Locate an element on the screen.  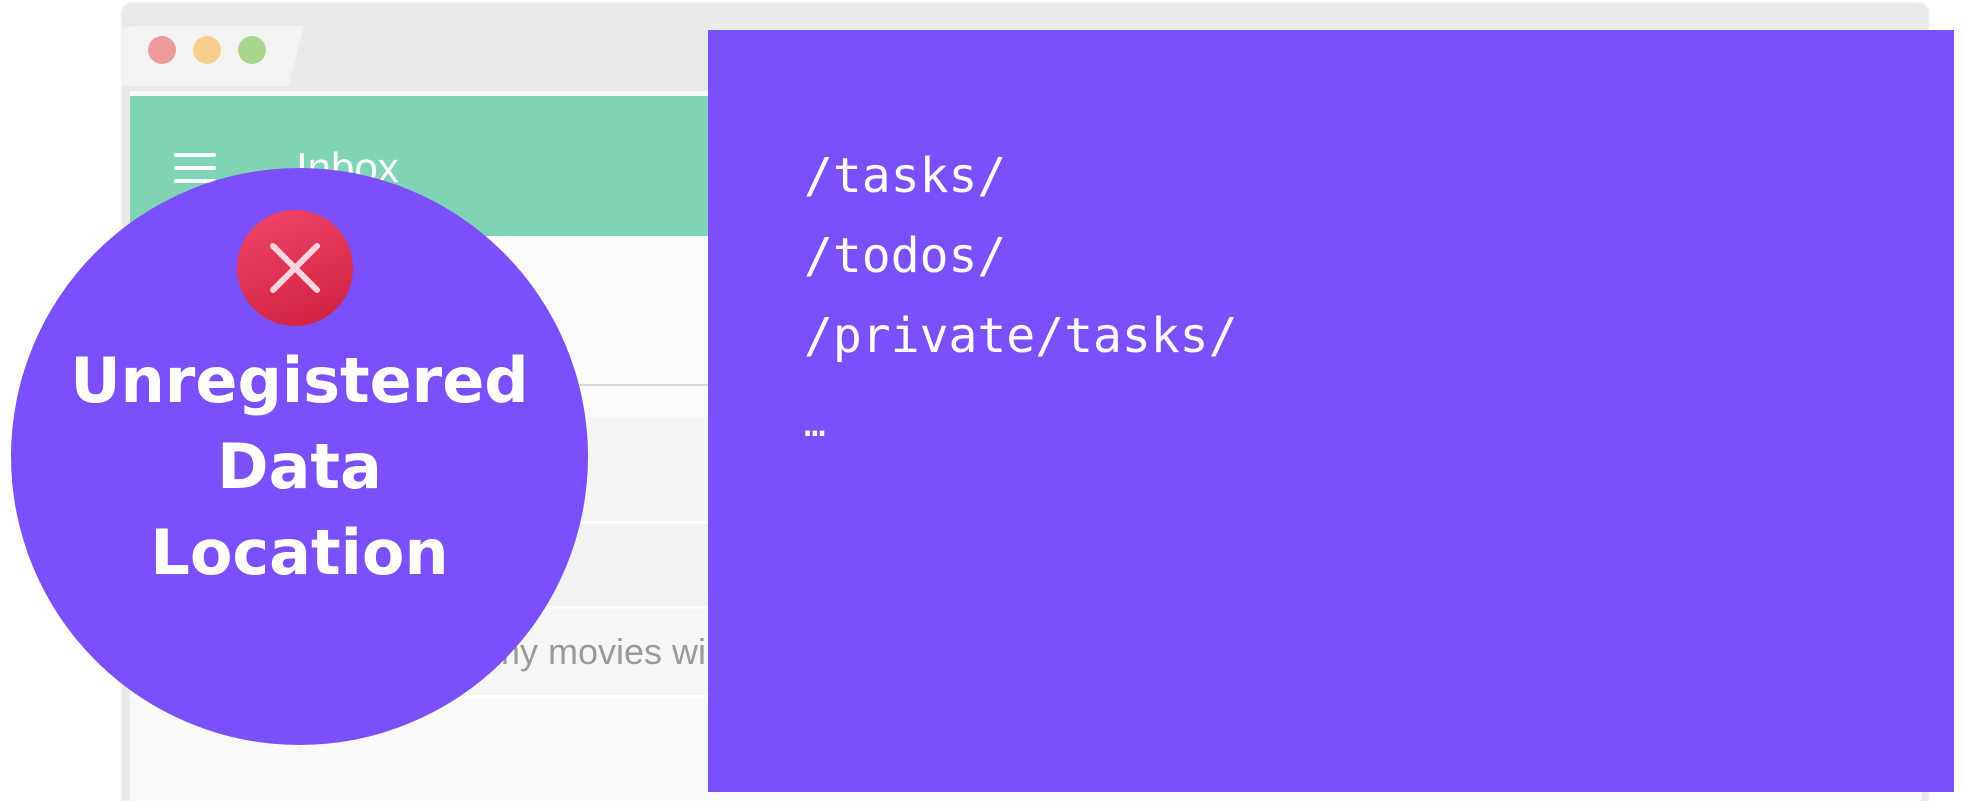
badge-line: Unregistered is located at coordinates (299, 380).